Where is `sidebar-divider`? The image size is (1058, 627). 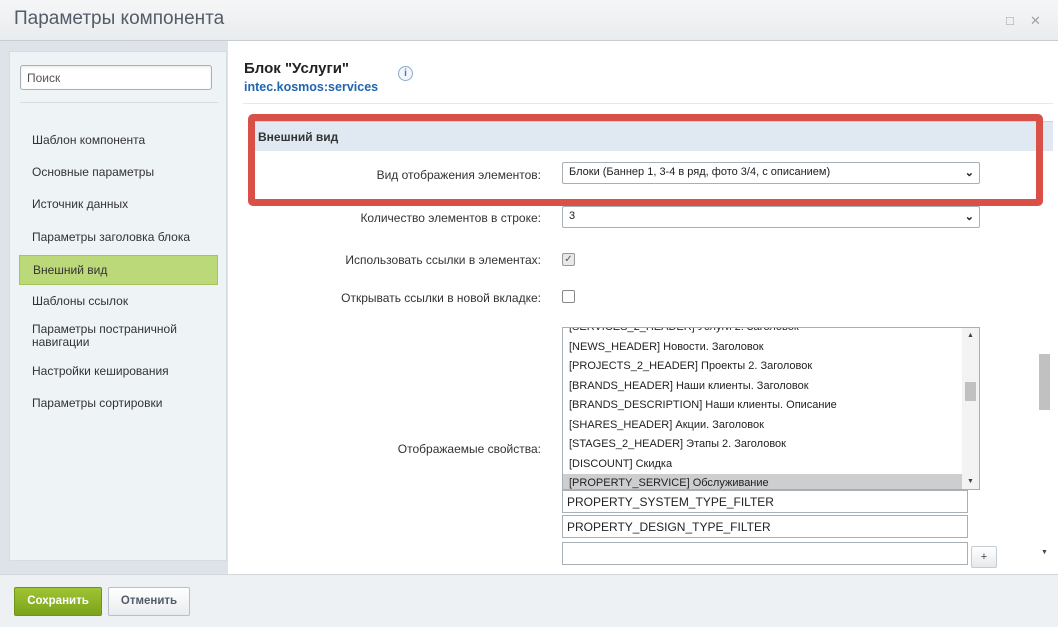
sidebar-divider is located at coordinates (119, 102).